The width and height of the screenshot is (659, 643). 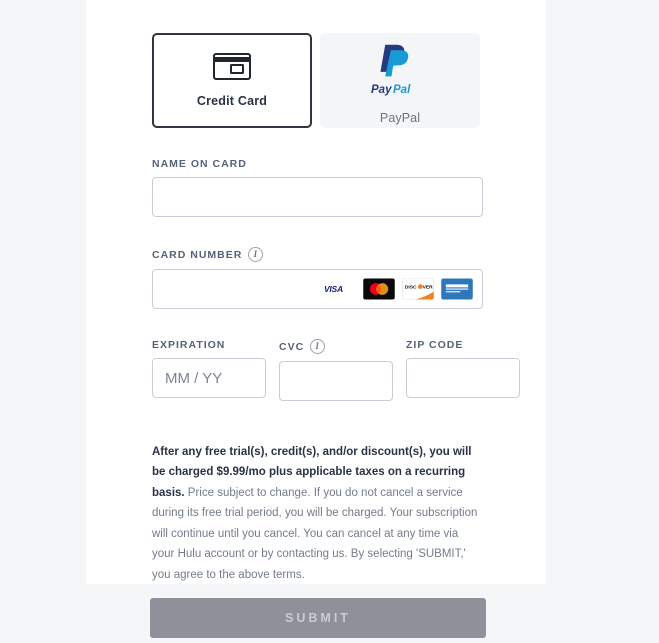 I want to click on cvc-info-icon: i, so click(x=318, y=346).